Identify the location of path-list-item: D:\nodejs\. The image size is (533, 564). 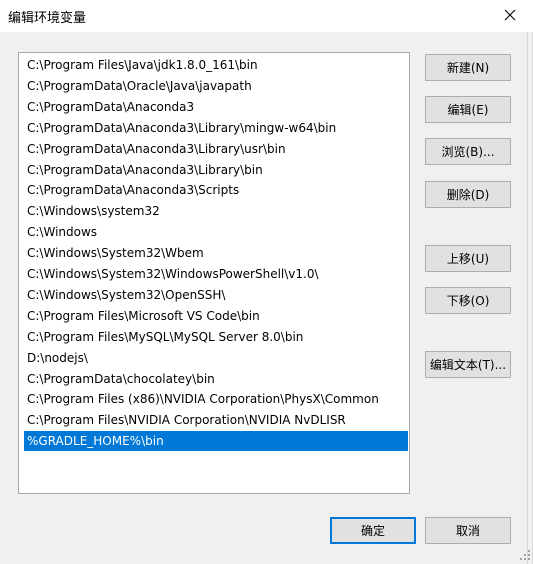
(216, 358).